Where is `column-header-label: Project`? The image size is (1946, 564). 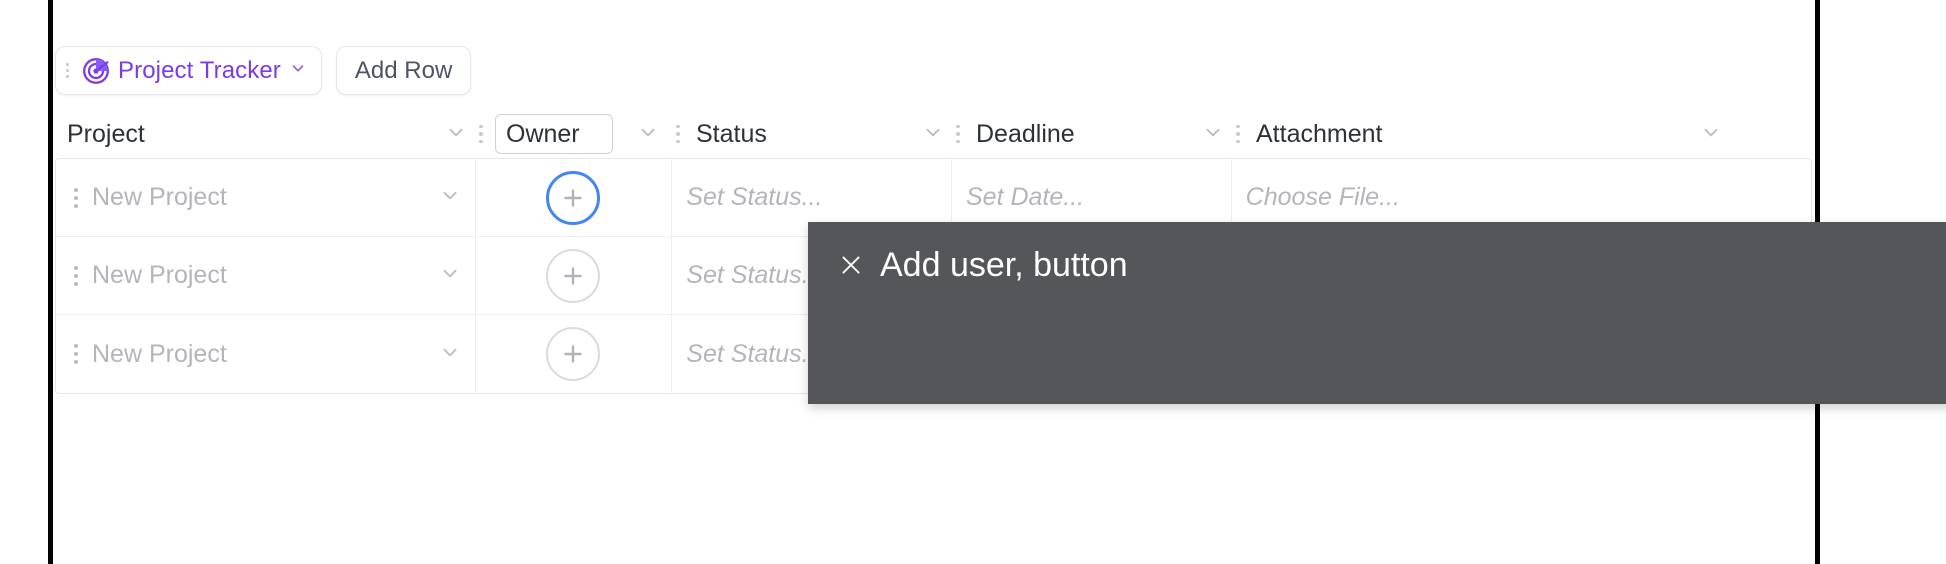
column-header-label: Project is located at coordinates (106, 133).